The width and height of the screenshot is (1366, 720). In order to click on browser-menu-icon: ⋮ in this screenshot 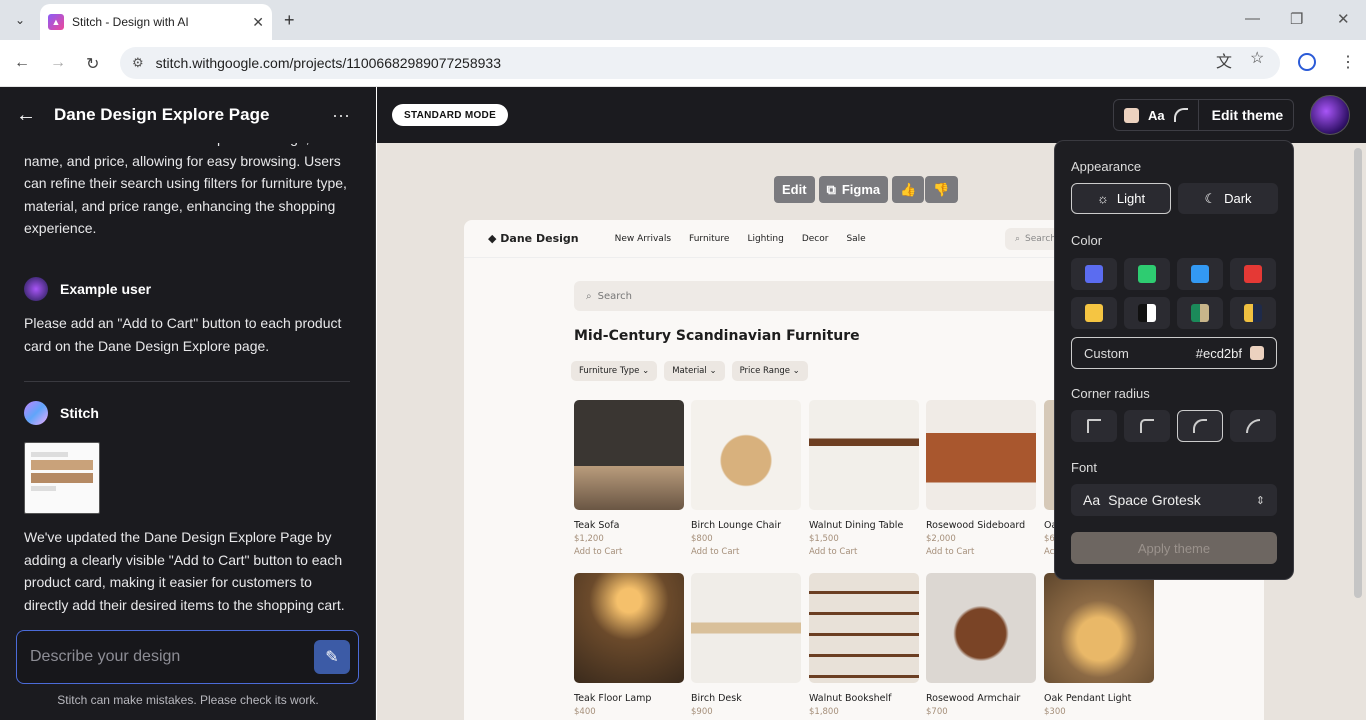, I will do `click(1348, 62)`.